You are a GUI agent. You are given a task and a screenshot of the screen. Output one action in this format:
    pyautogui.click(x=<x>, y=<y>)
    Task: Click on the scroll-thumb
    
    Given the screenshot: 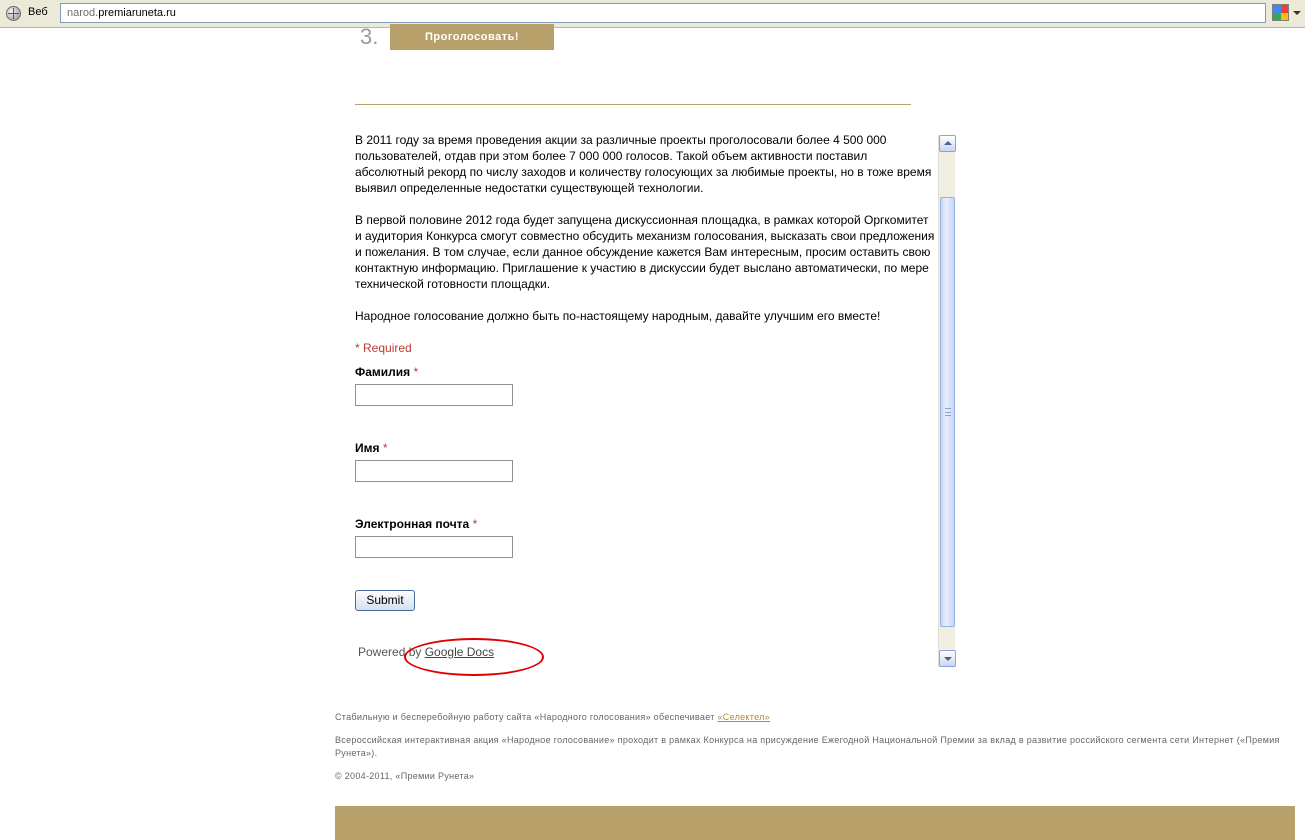 What is the action you would take?
    pyautogui.click(x=947, y=412)
    